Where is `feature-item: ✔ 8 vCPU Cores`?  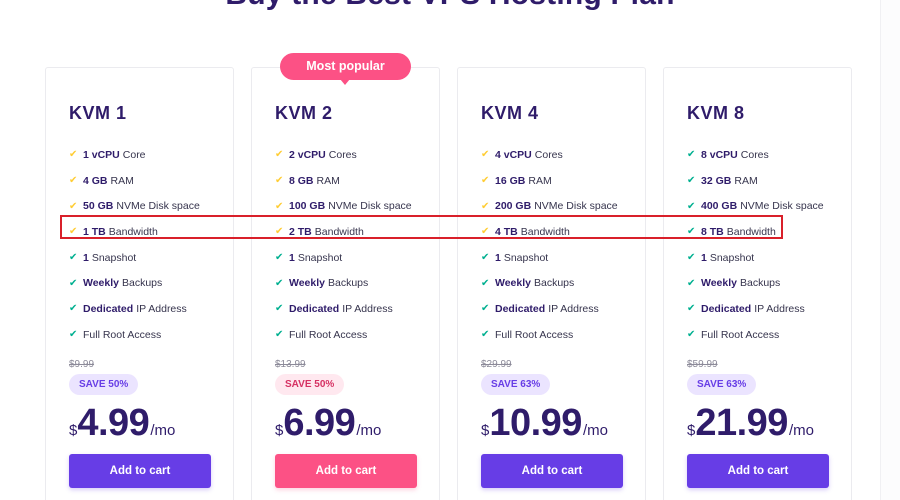
feature-item: ✔ 8 vCPU Cores is located at coordinates (755, 155).